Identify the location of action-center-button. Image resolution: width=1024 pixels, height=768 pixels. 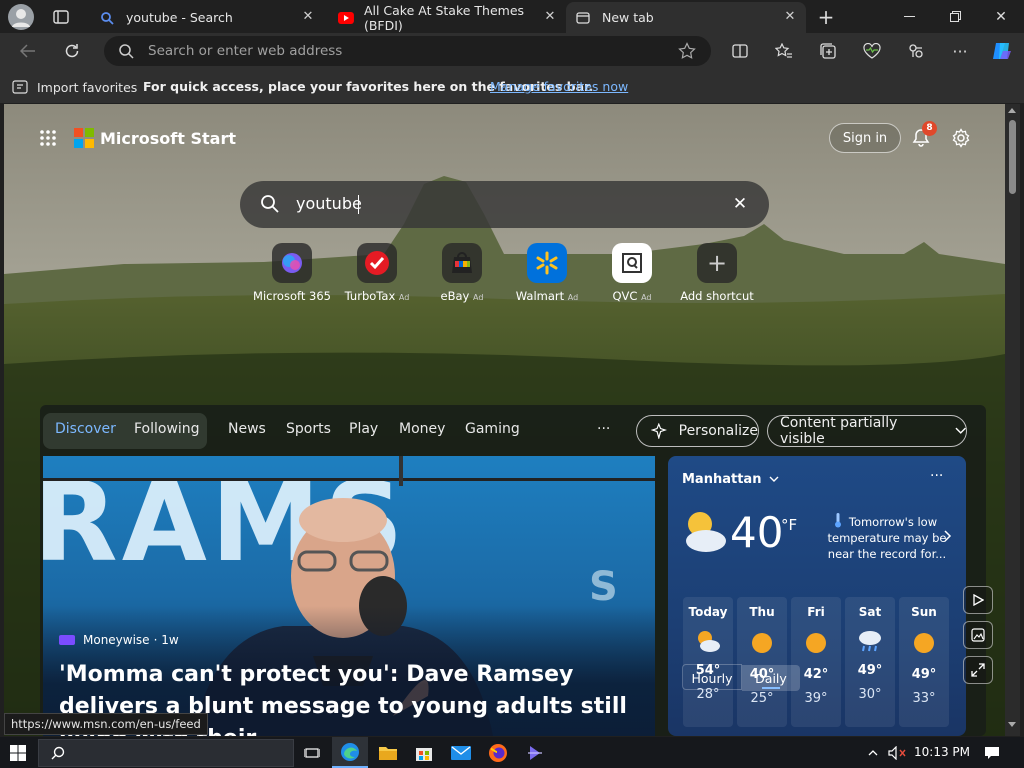
(992, 753).